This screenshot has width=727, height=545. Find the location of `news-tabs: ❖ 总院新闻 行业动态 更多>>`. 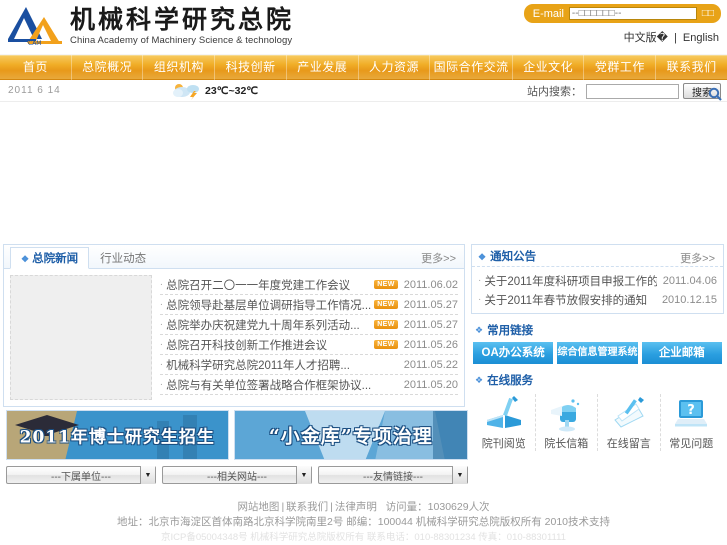

news-tabs: ❖ 总院新闻 行业动态 更多>> is located at coordinates (234, 257).